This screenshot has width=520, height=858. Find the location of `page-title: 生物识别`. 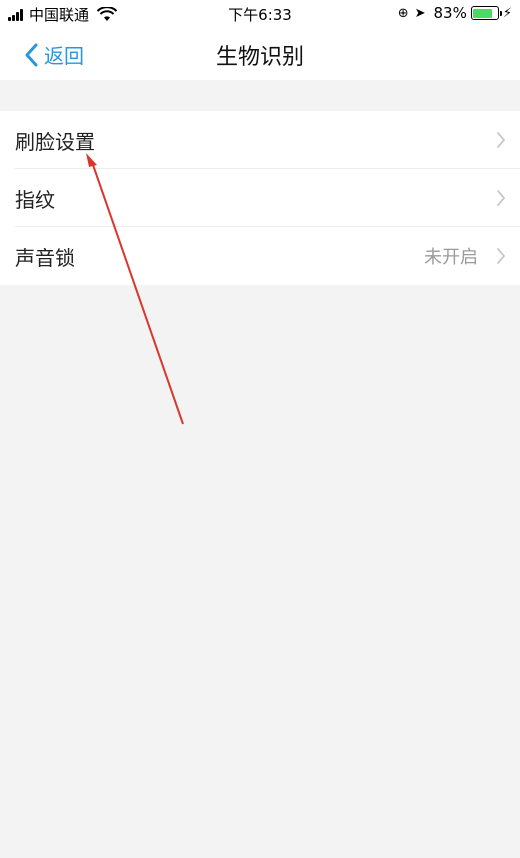

page-title: 生物识别 is located at coordinates (259, 57).